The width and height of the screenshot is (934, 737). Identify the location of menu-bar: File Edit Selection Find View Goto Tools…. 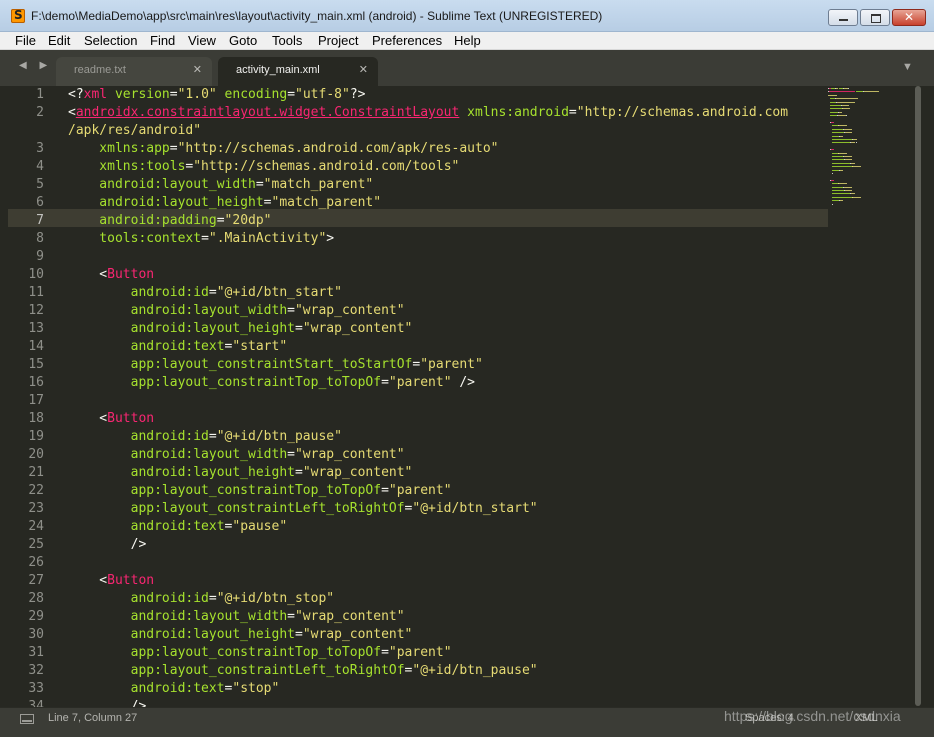
(467, 41).